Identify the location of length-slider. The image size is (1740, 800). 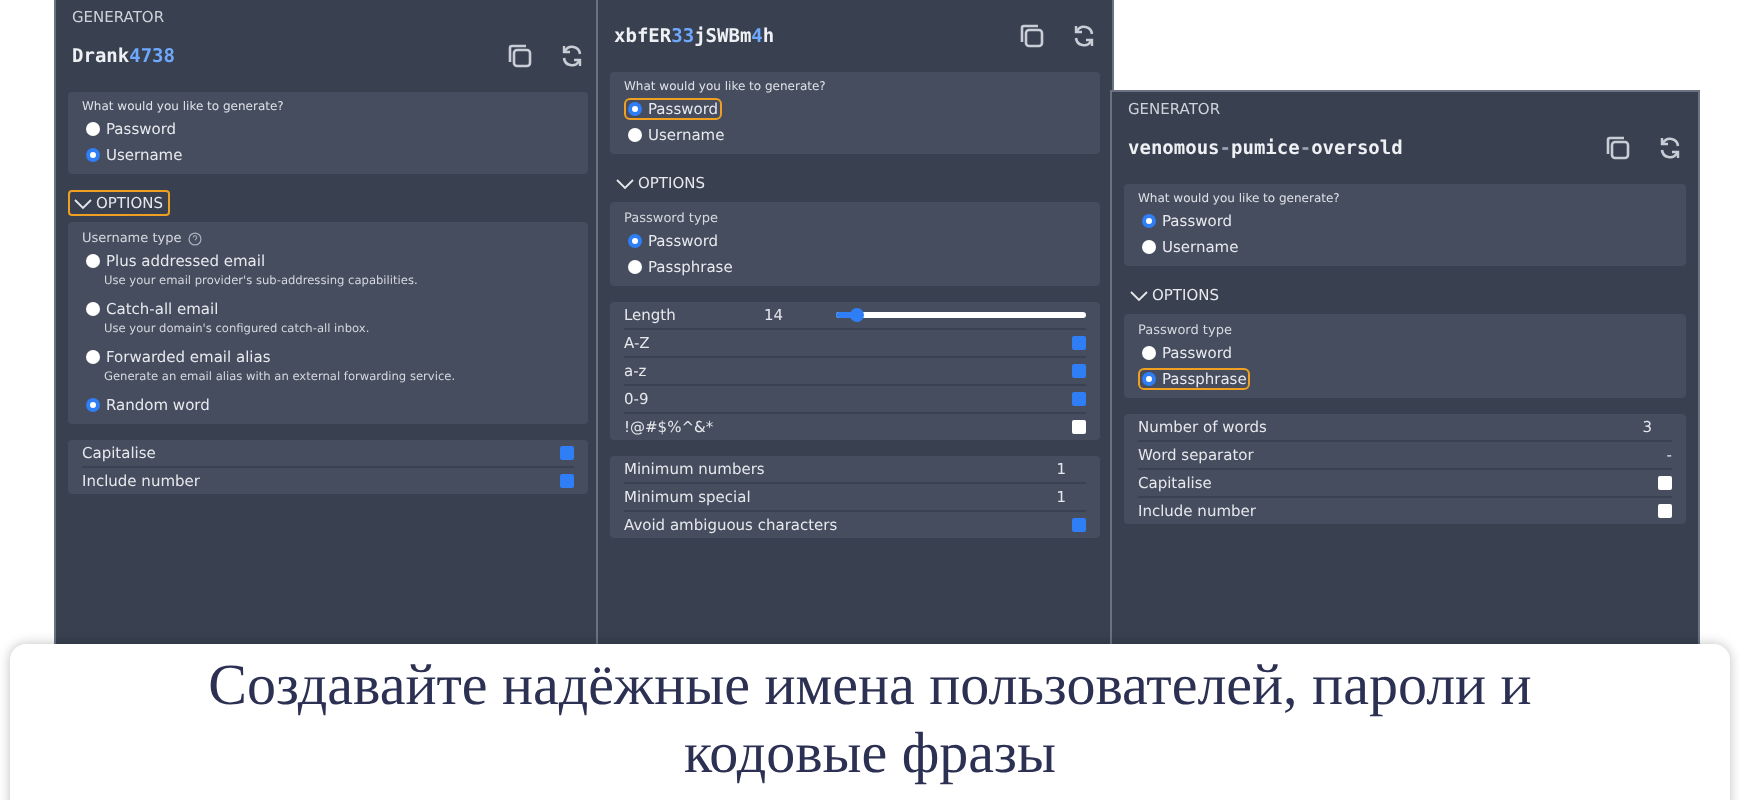
(961, 315).